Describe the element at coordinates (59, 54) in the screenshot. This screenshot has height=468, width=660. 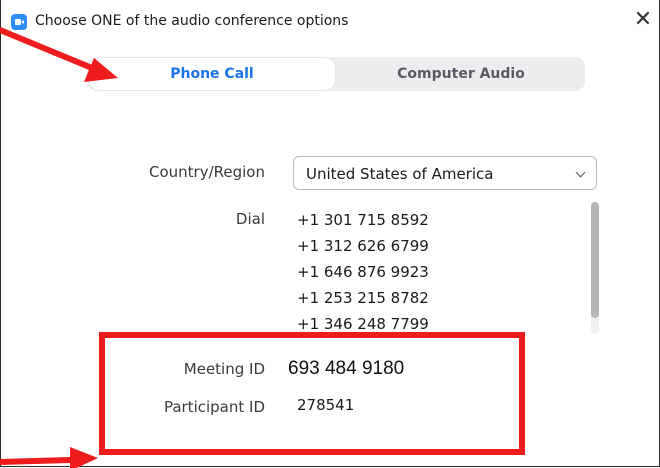
I see `annotation-arrow-top` at that location.